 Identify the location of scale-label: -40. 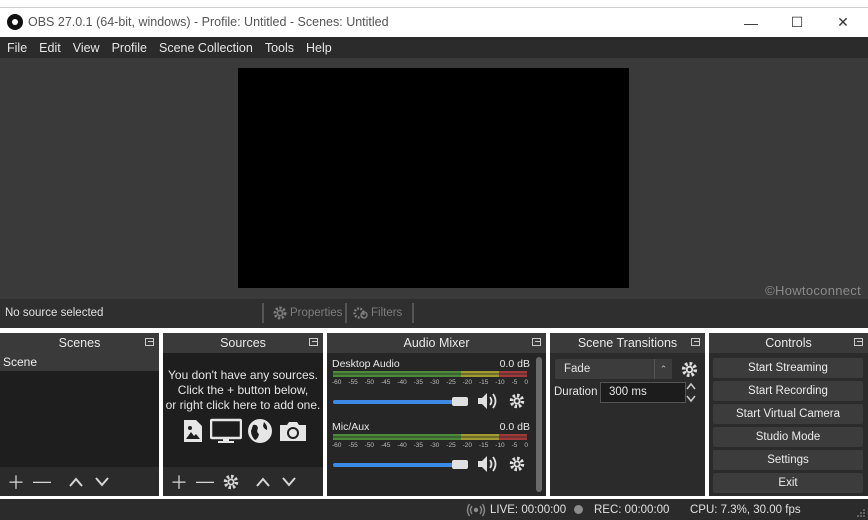
(402, 445).